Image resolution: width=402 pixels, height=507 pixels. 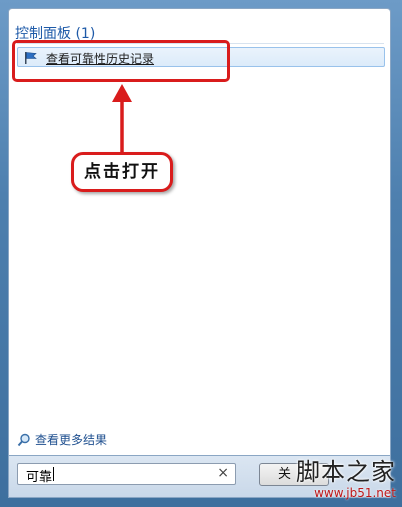 What do you see at coordinates (121, 61) in the screenshot?
I see `annotation-highlight-box` at bounding box center [121, 61].